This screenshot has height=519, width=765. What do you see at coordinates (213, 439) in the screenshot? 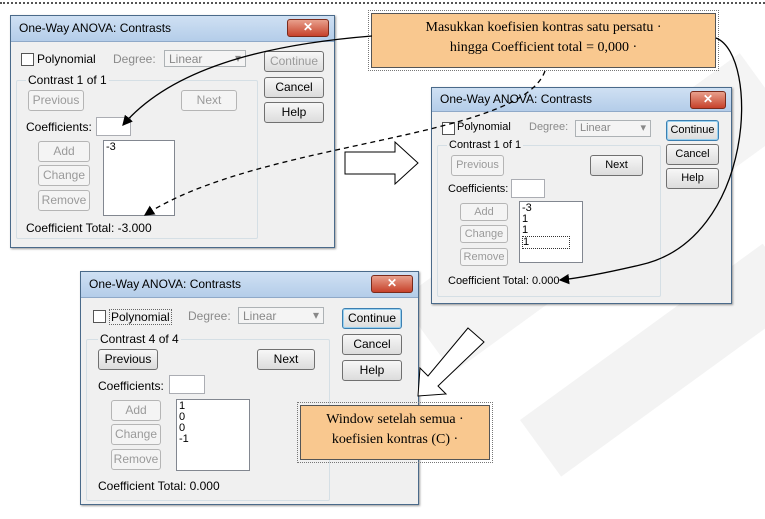
I see `list-item: -1` at bounding box center [213, 439].